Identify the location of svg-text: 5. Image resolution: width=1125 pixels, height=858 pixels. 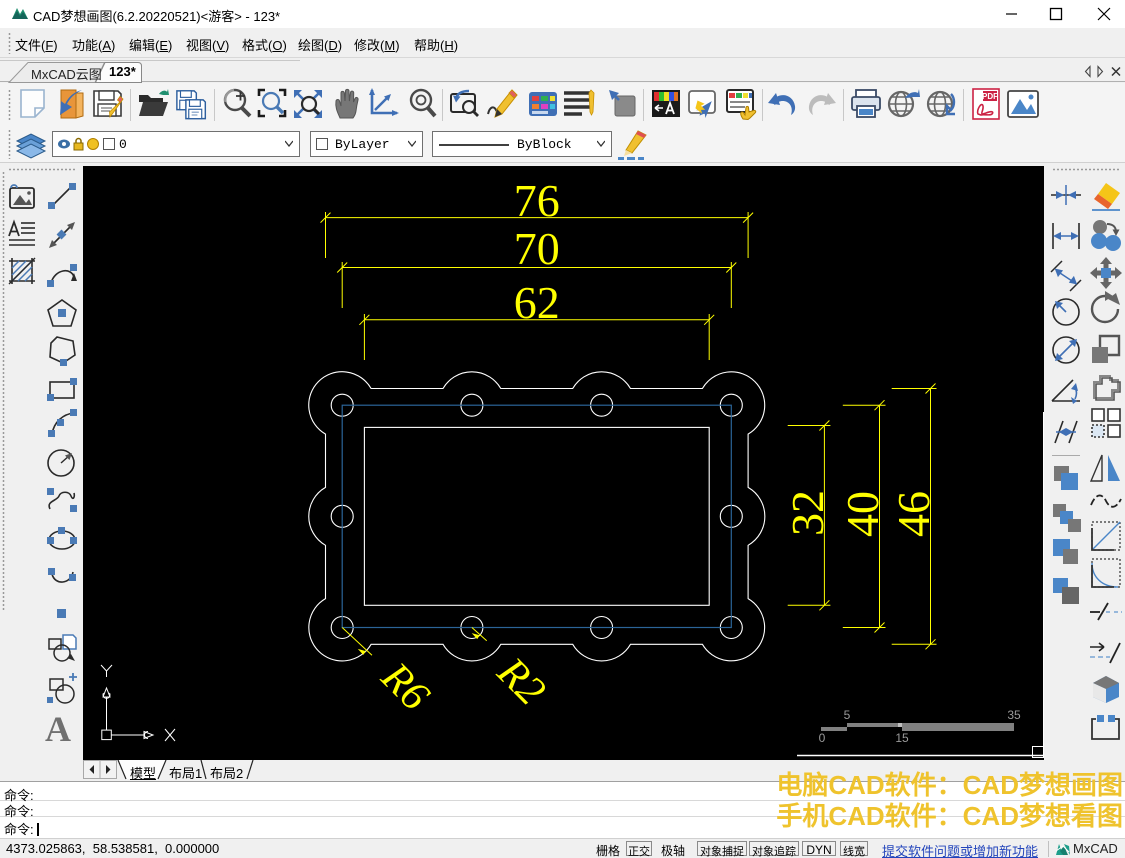
(847, 715).